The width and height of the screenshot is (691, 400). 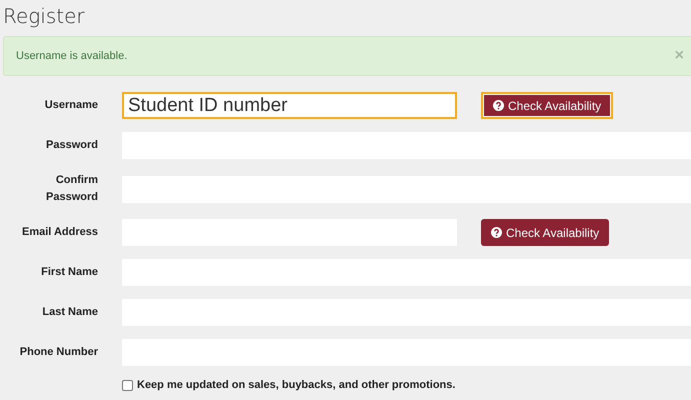 What do you see at coordinates (71, 145) in the screenshot?
I see `field-label: Password` at bounding box center [71, 145].